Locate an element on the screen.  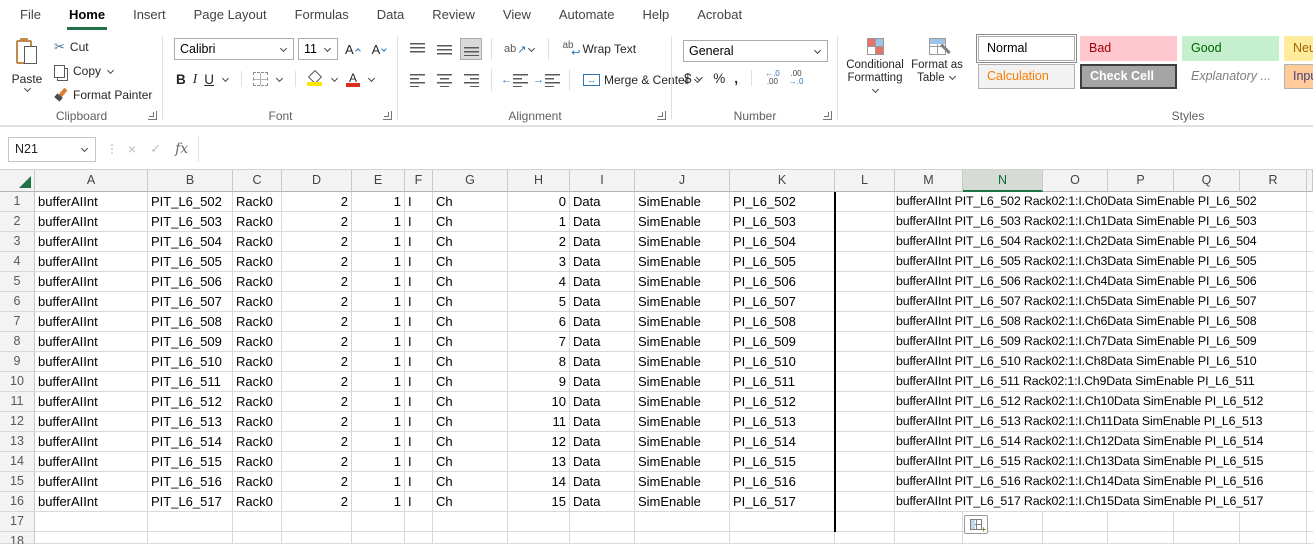
cell-C8: Rack0 is located at coordinates (257, 342).